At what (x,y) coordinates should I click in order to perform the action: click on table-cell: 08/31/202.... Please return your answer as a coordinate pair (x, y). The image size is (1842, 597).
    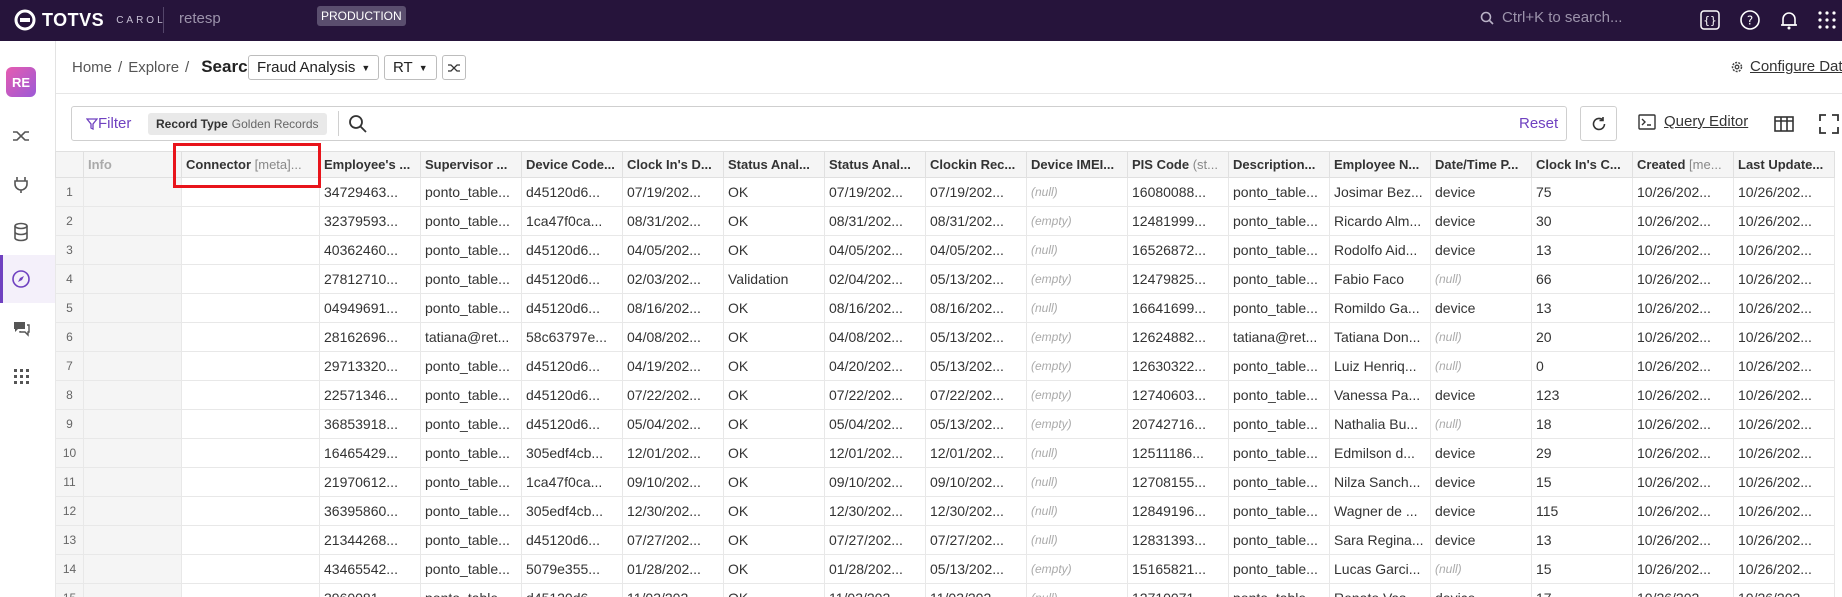
    Looking at the image, I should click on (976, 221).